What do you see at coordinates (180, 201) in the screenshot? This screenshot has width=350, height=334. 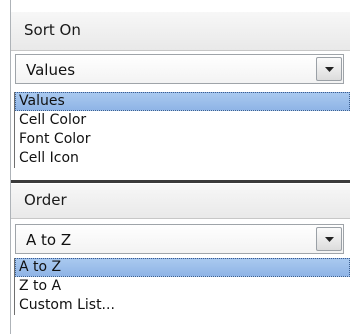 I see `order-header: Order` at bounding box center [180, 201].